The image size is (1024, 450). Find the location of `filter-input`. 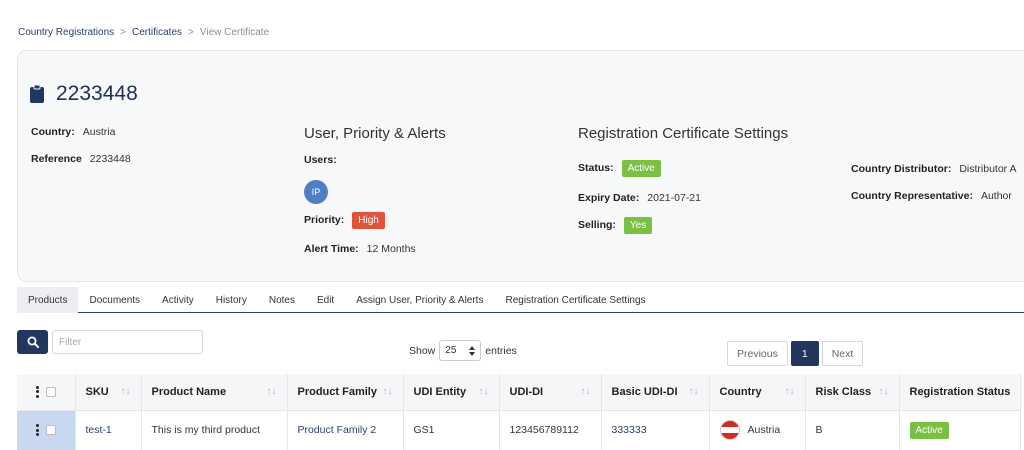

filter-input is located at coordinates (127, 342).